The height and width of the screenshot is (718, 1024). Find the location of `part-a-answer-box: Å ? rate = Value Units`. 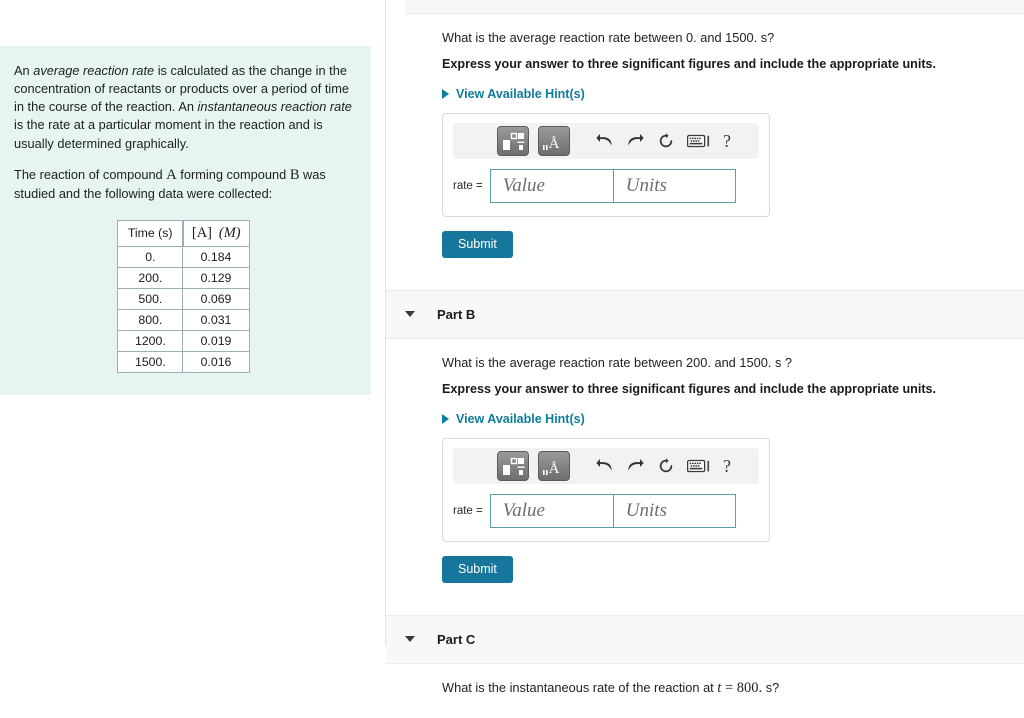

part-a-answer-box: Å ? rate = Value Units is located at coordinates (606, 164).